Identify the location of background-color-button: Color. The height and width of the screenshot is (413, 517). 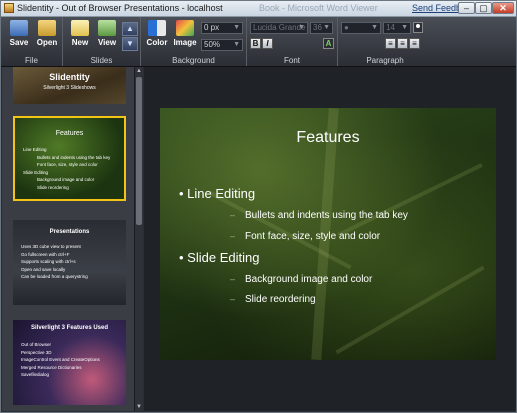
(157, 35).